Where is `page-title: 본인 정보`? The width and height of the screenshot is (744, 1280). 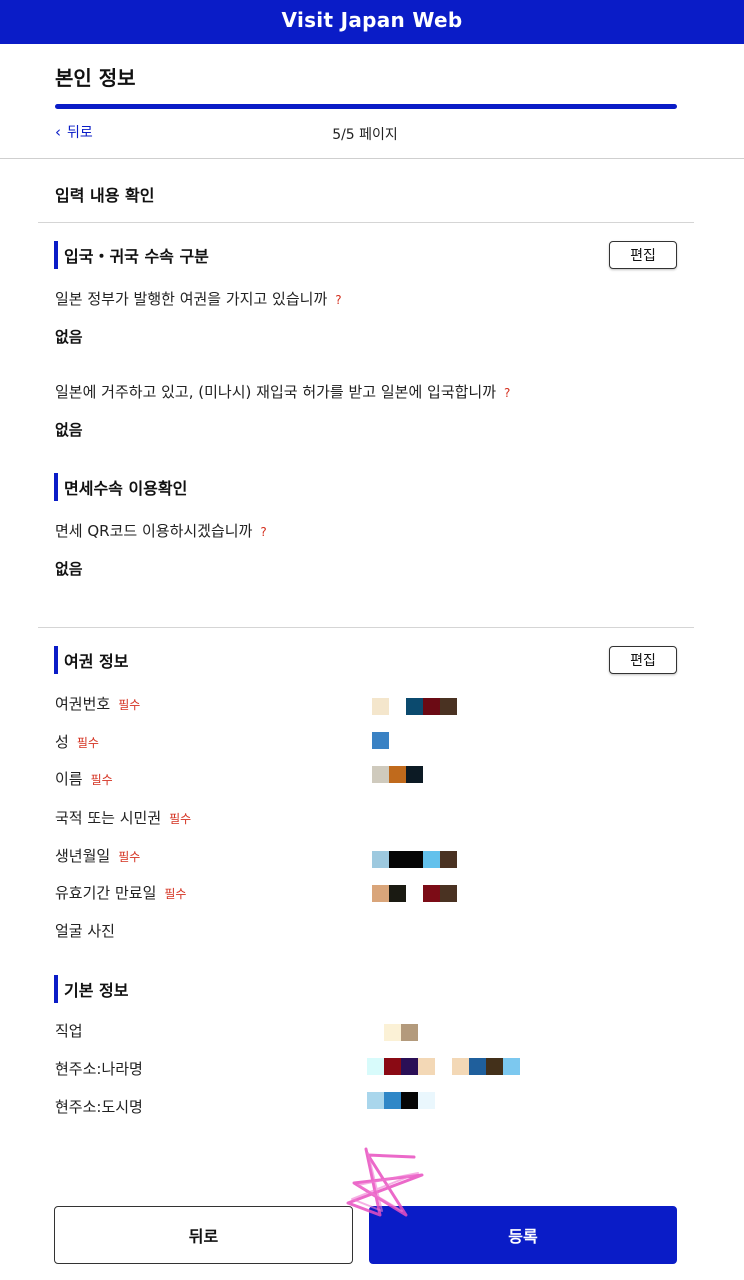 page-title: 본인 정보 is located at coordinates (95, 78).